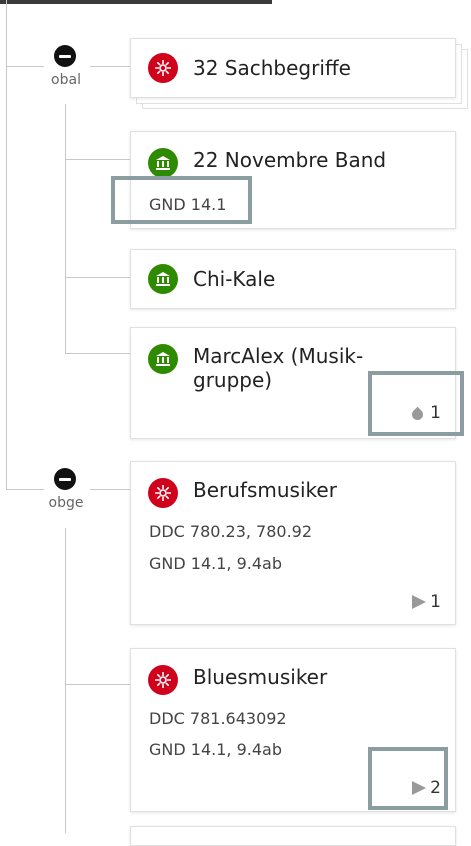 The height and width of the screenshot is (846, 471). Describe the element at coordinates (188, 204) in the screenshot. I see `card-classification: GND 14.1` at that location.